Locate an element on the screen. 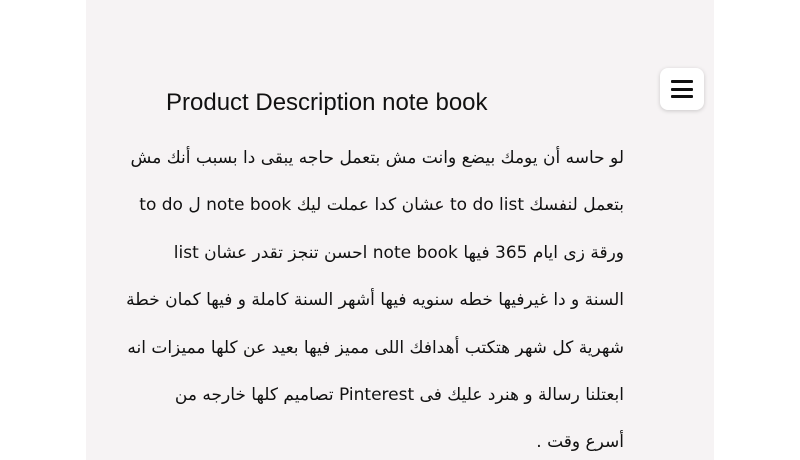  description-line: أسرع وقت . is located at coordinates (580, 442).